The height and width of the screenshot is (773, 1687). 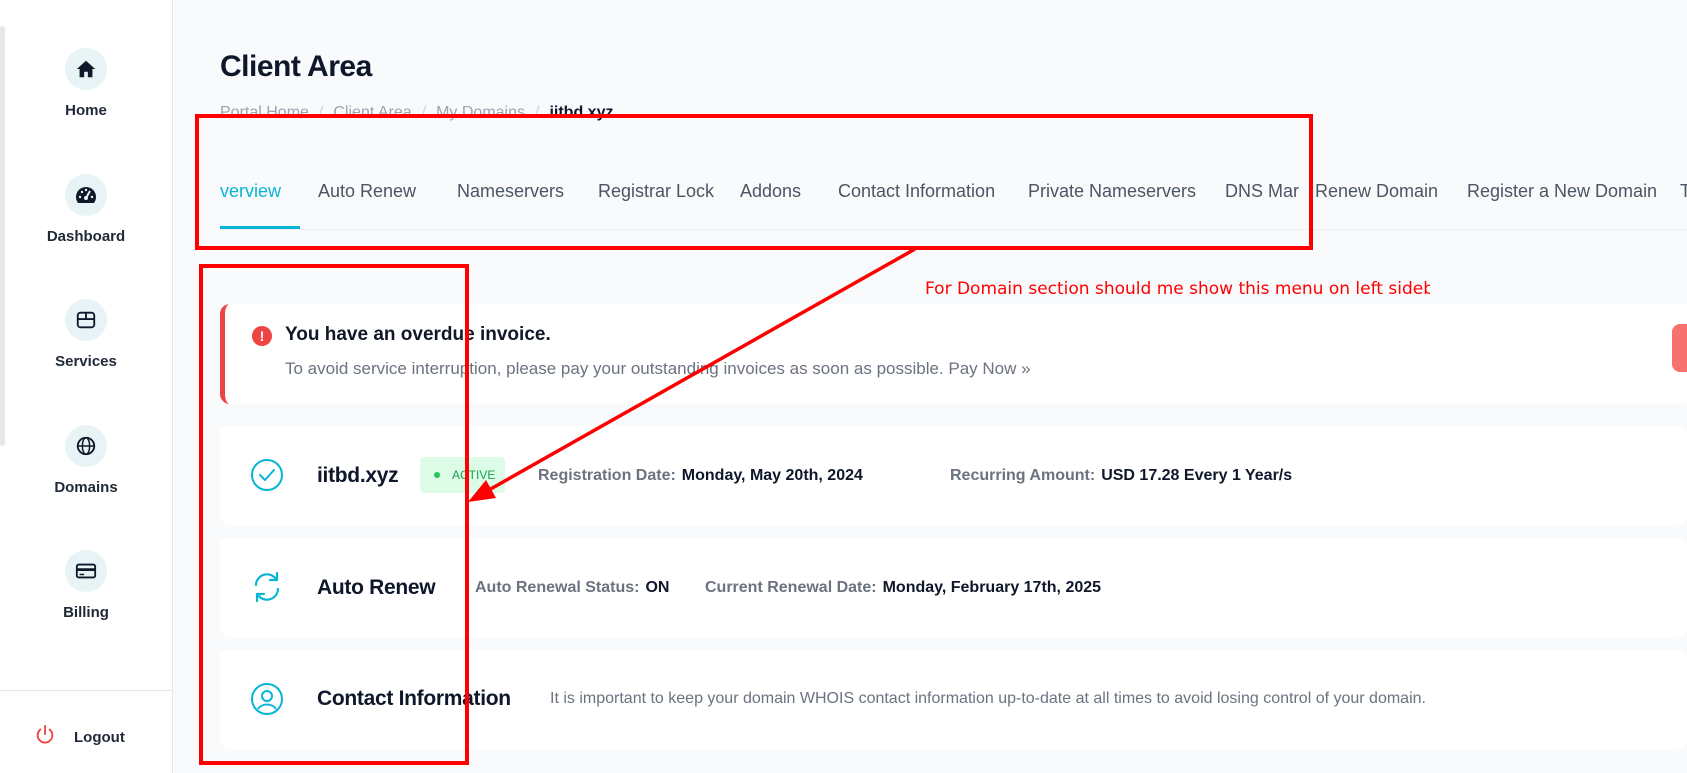 I want to click on annotation-arrow, so click(x=692, y=374).